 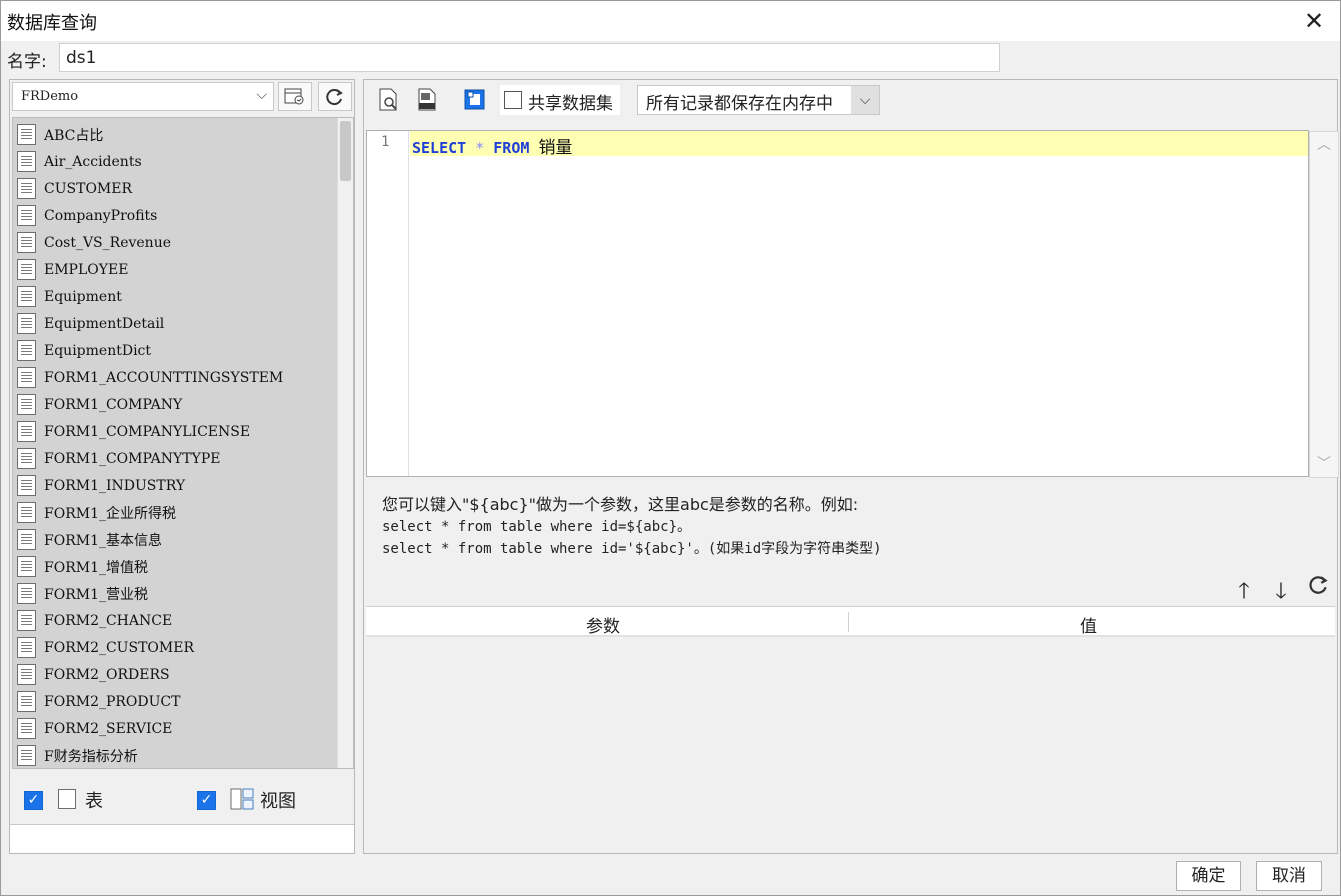 What do you see at coordinates (94, 801) in the screenshot?
I see `show-tables-label: 表` at bounding box center [94, 801].